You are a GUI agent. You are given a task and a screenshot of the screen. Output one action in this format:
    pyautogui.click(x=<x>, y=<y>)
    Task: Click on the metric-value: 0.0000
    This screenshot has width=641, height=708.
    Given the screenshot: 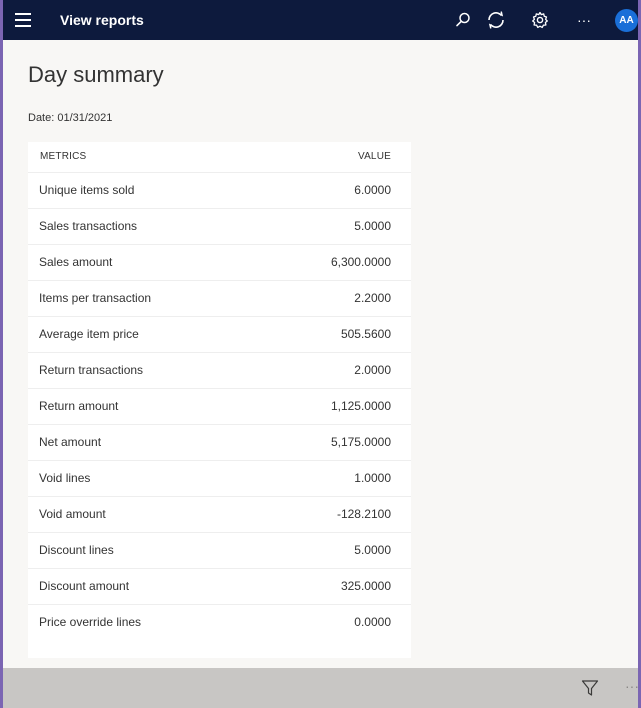 What is the action you would take?
    pyautogui.click(x=372, y=622)
    